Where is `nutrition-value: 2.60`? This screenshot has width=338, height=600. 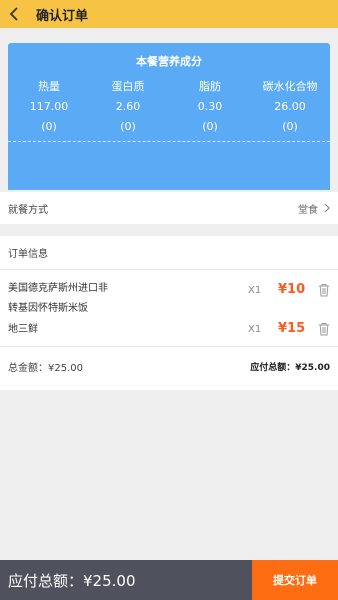
nutrition-value: 2.60 is located at coordinates (128, 106).